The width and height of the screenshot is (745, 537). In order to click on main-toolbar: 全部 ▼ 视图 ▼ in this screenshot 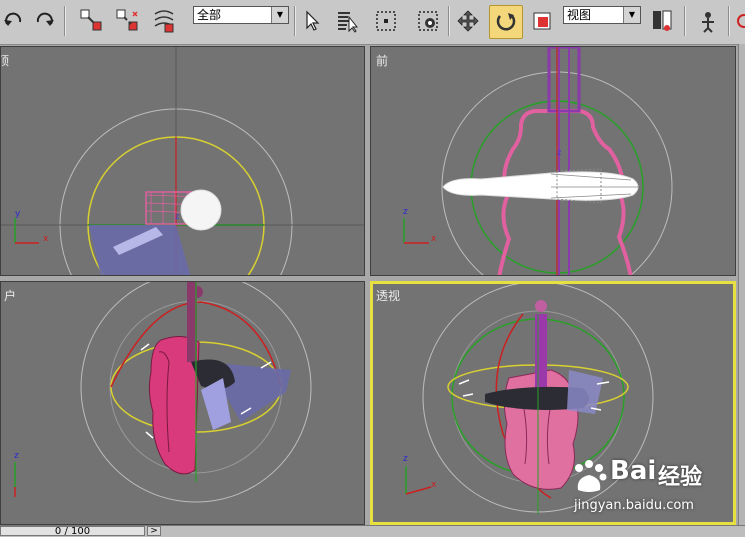, I will do `click(372, 22)`.